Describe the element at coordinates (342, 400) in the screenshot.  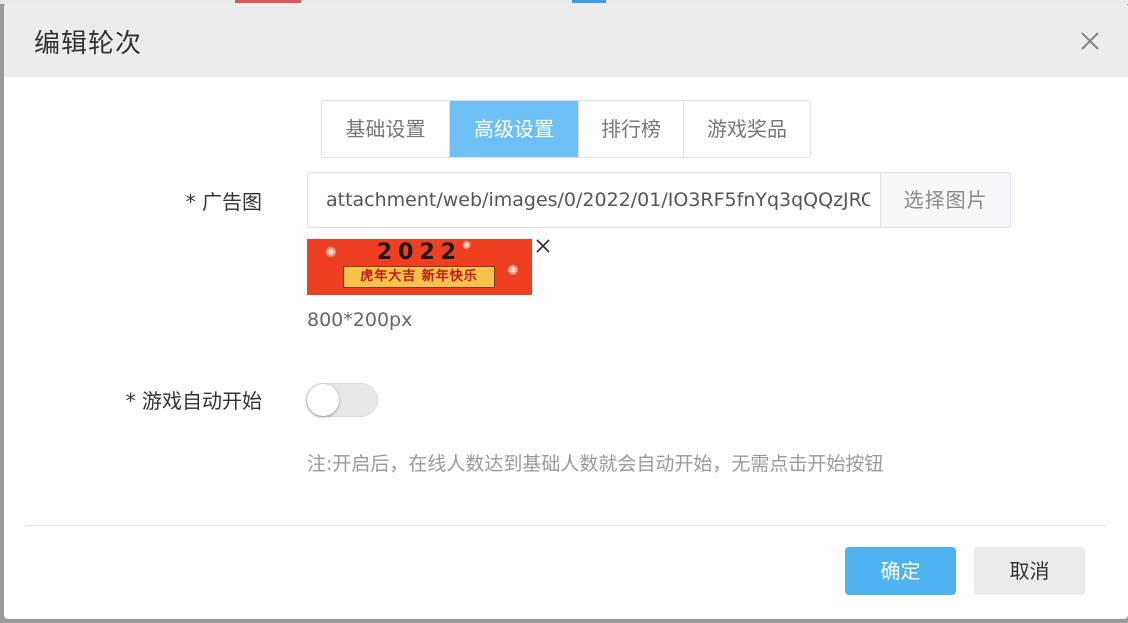
I see `auto-start-toggle` at that location.